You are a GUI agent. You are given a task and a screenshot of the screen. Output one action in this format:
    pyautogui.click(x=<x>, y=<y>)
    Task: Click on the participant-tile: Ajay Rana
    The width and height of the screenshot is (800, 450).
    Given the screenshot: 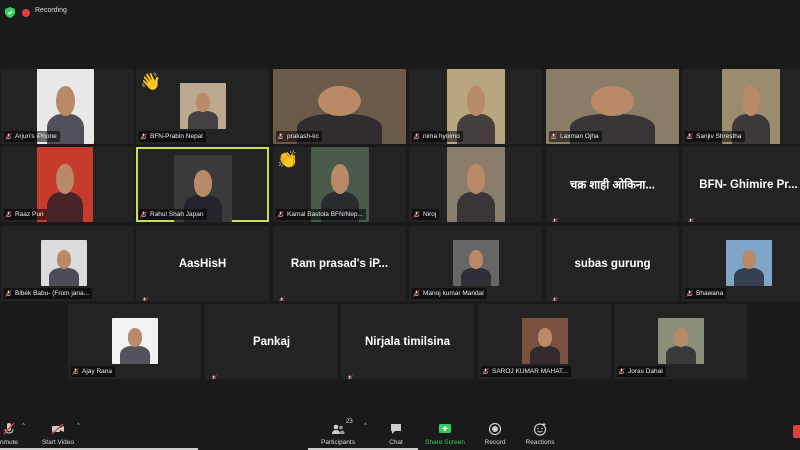 What is the action you would take?
    pyautogui.click(x=134, y=341)
    